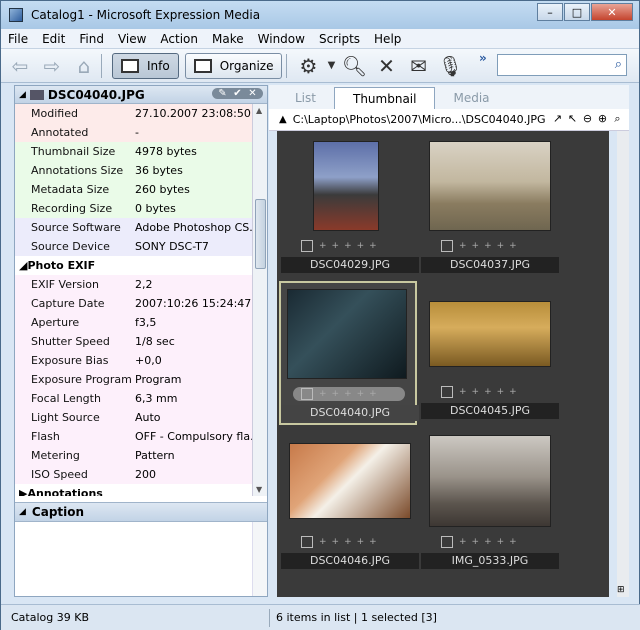  What do you see at coordinates (259, 559) in the screenshot?
I see `caption-scrollbar` at bounding box center [259, 559].